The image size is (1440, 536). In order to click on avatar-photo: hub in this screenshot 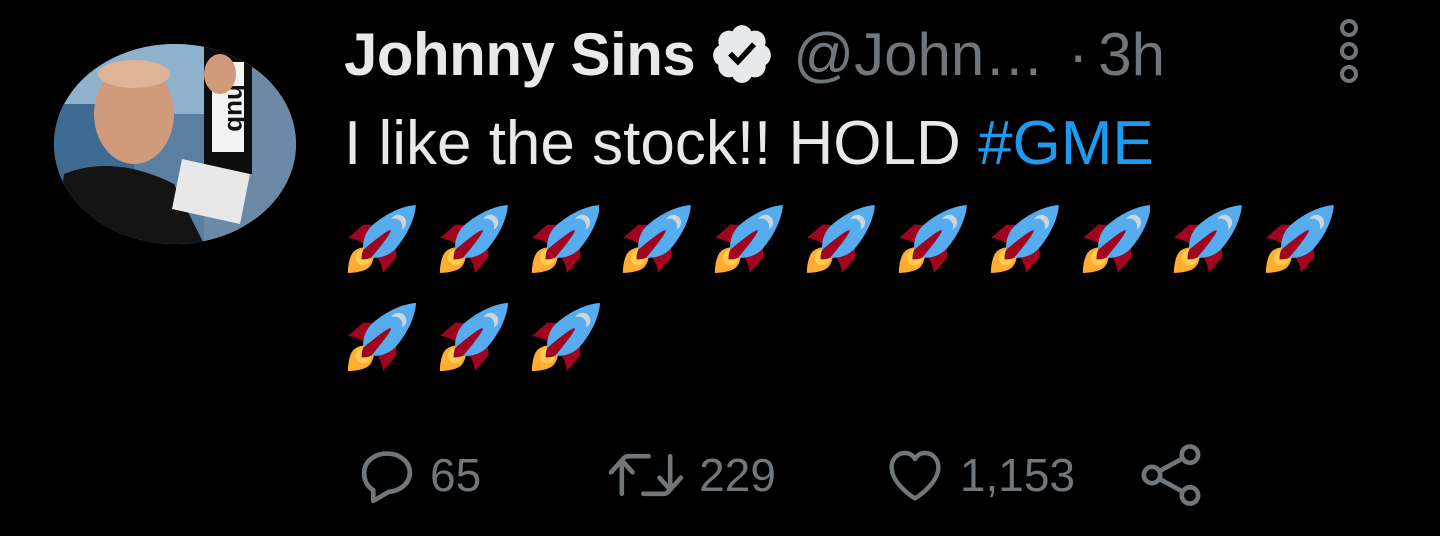, I will do `click(175, 144)`.